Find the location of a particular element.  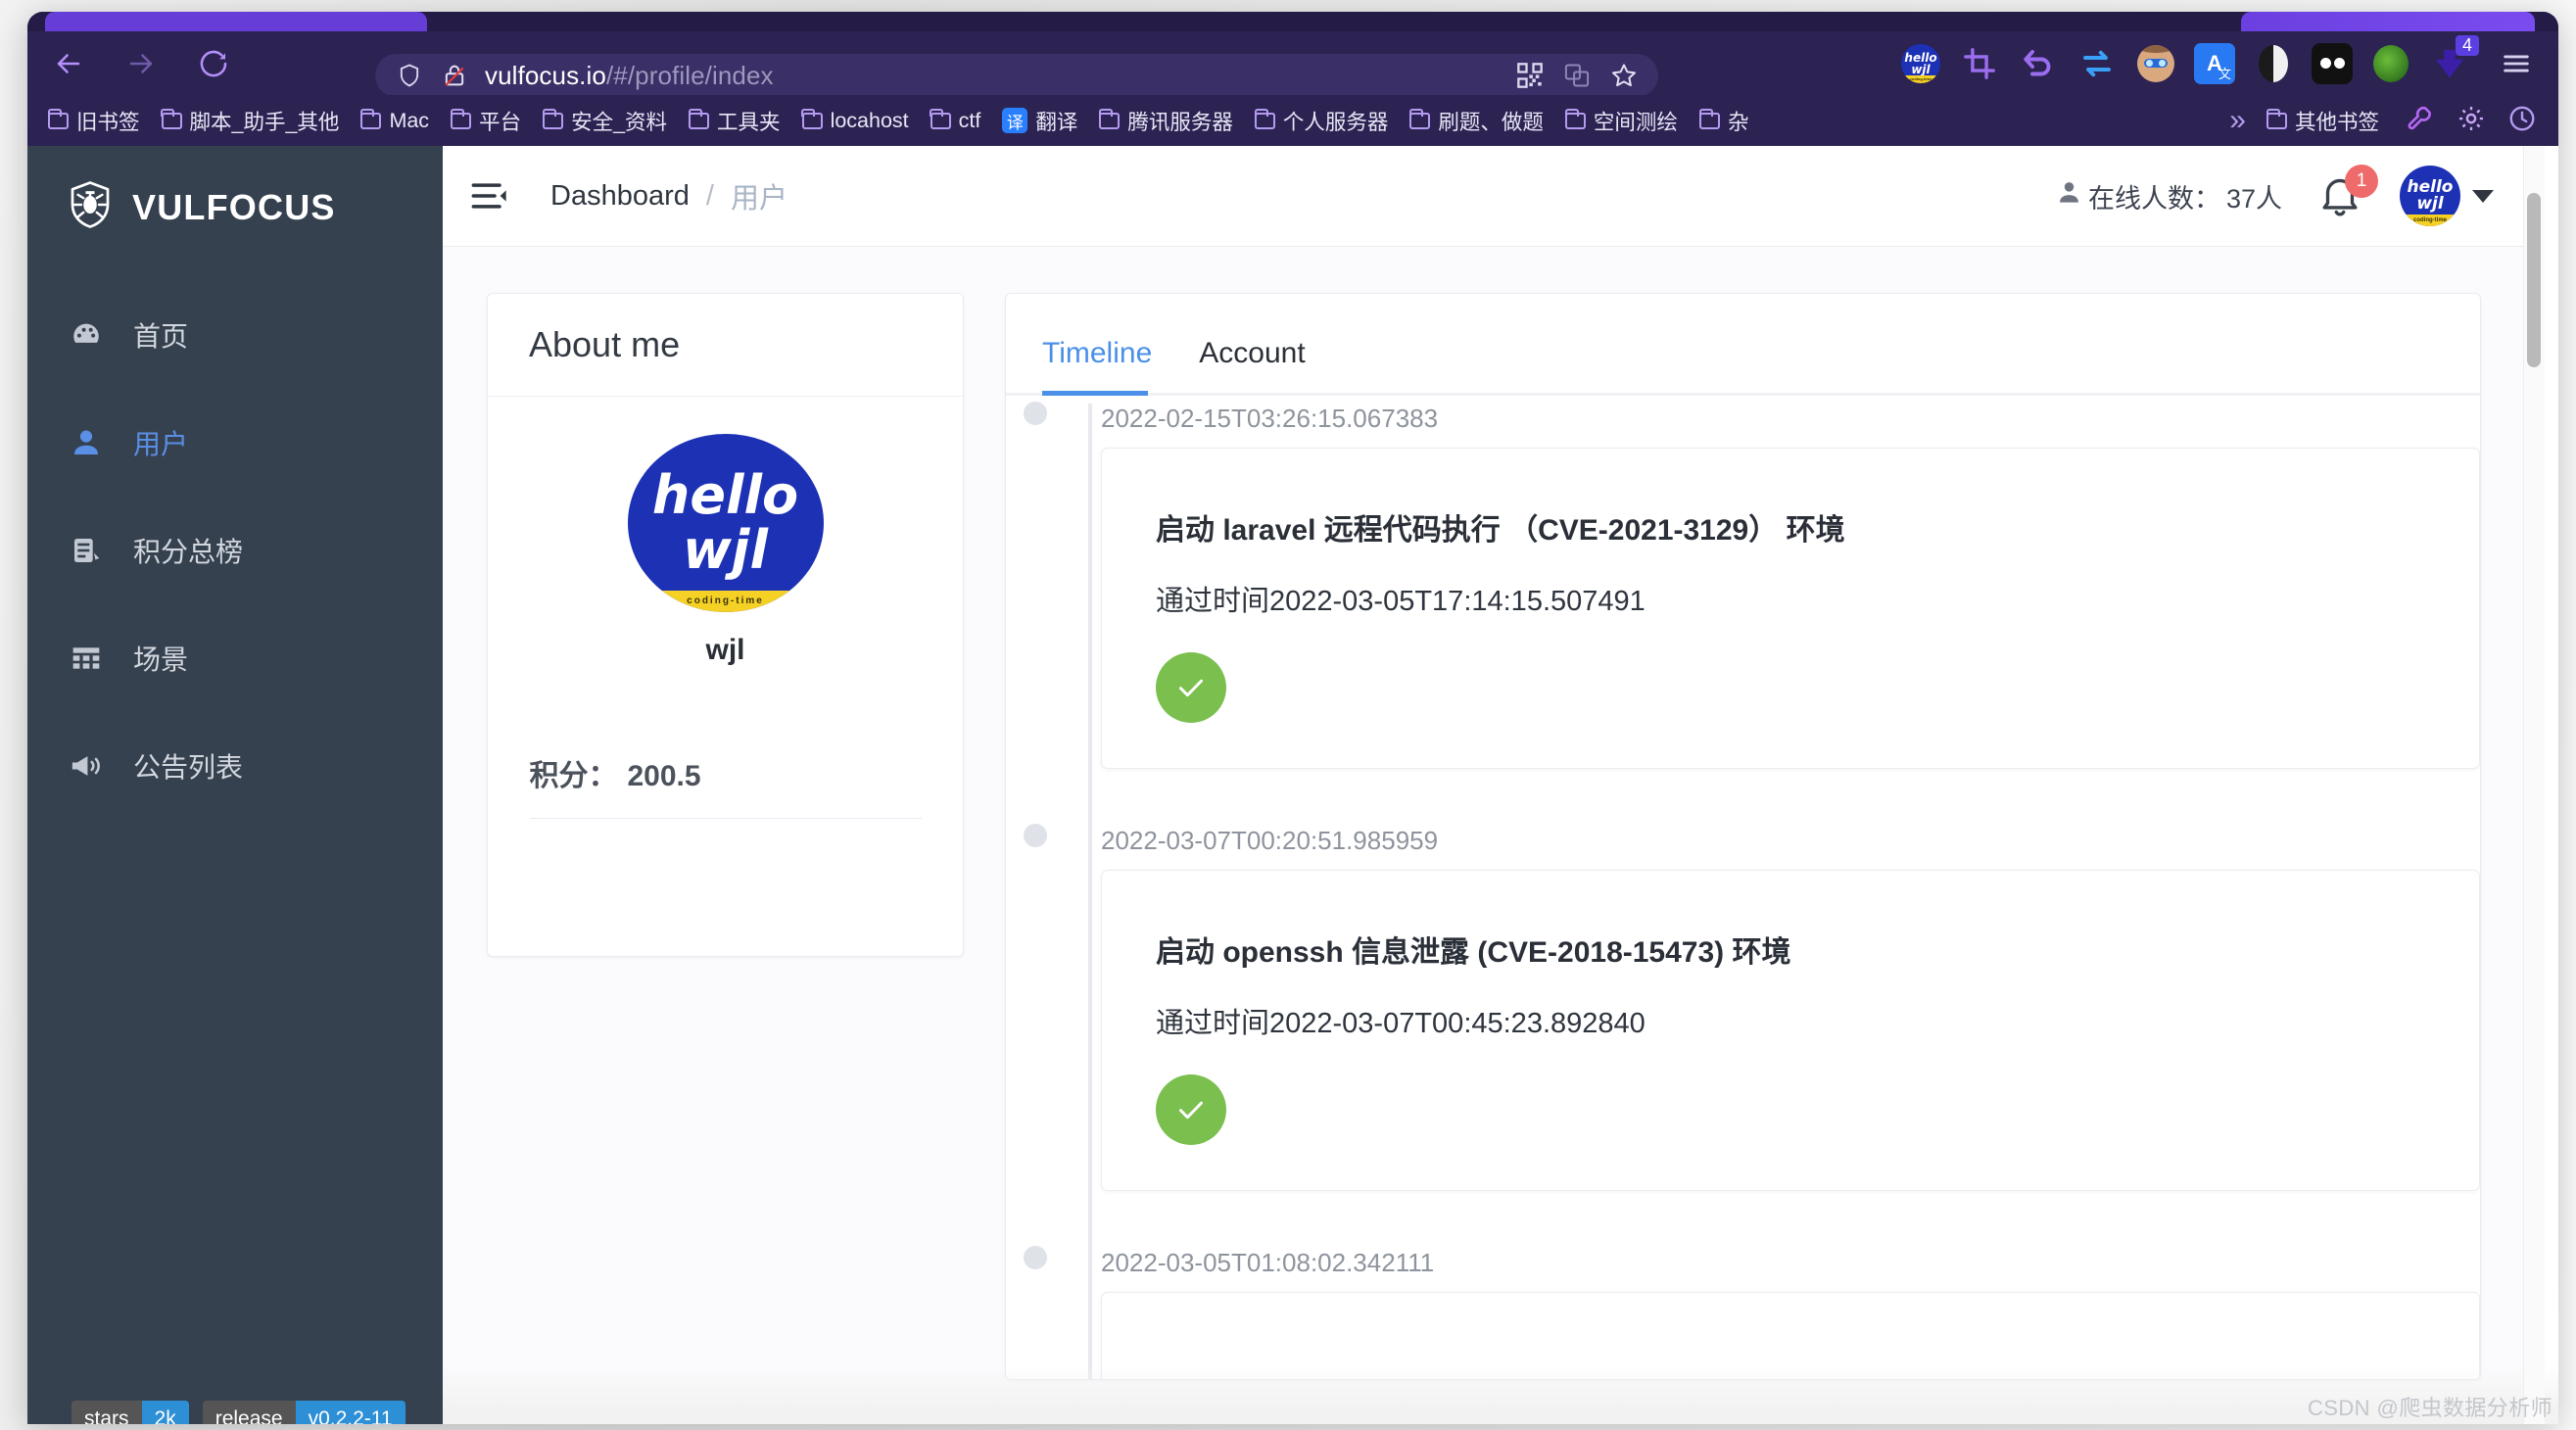

sidebar-item-announcements: 公告列表 is located at coordinates (235, 766).